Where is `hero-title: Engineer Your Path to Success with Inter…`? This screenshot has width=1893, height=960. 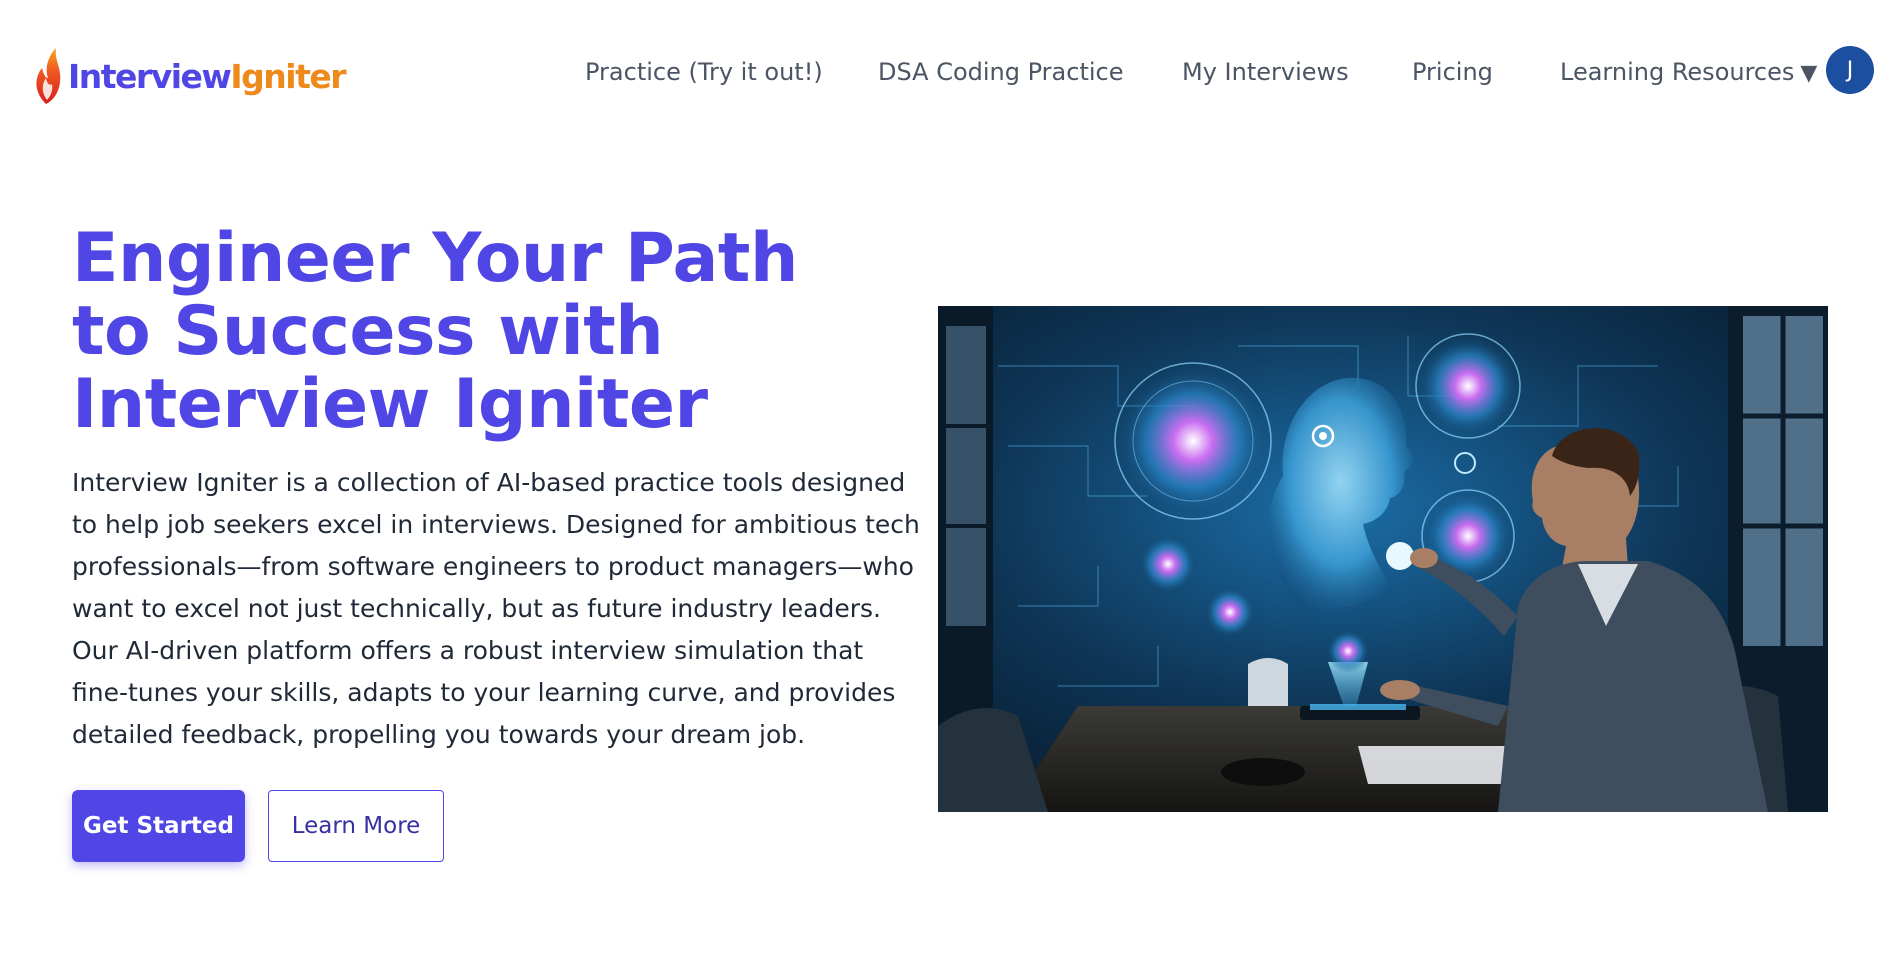
hero-title: Engineer Your Path to Success with Inter… is located at coordinates (435, 331).